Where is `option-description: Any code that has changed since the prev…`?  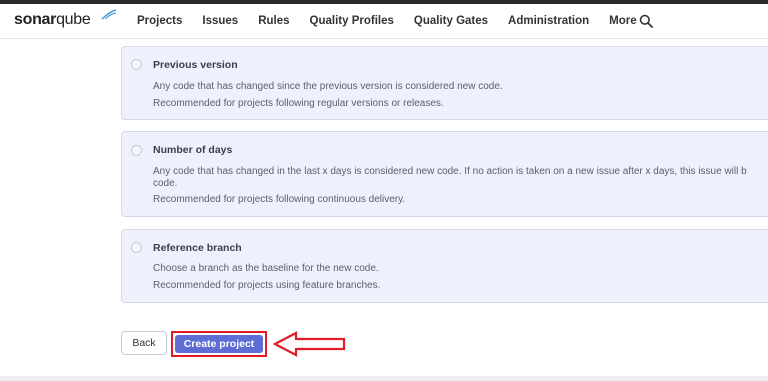
option-description: Any code that has changed since the prev… is located at coordinates (328, 86).